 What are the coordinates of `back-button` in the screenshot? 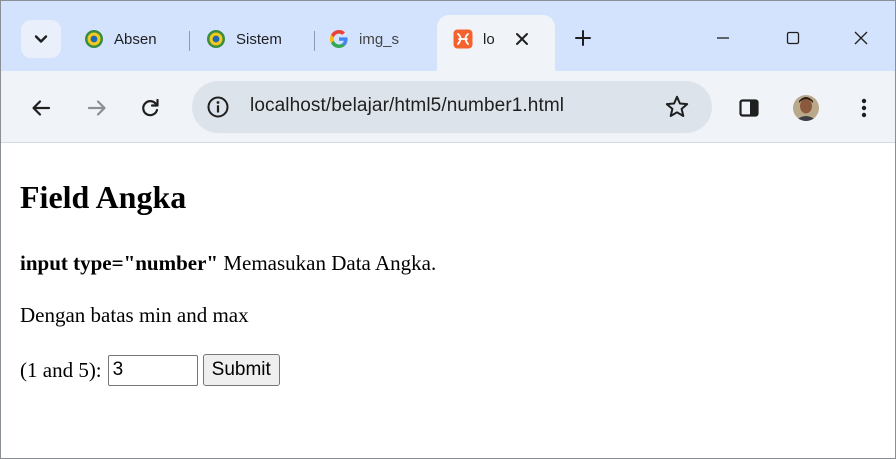 It's located at (41, 108).